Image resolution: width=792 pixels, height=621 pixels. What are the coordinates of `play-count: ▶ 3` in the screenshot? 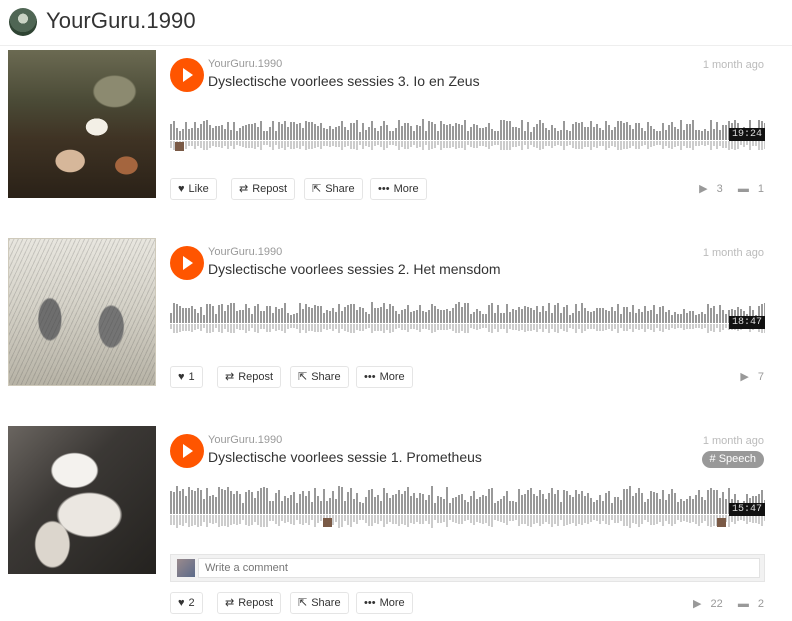 It's located at (708, 189).